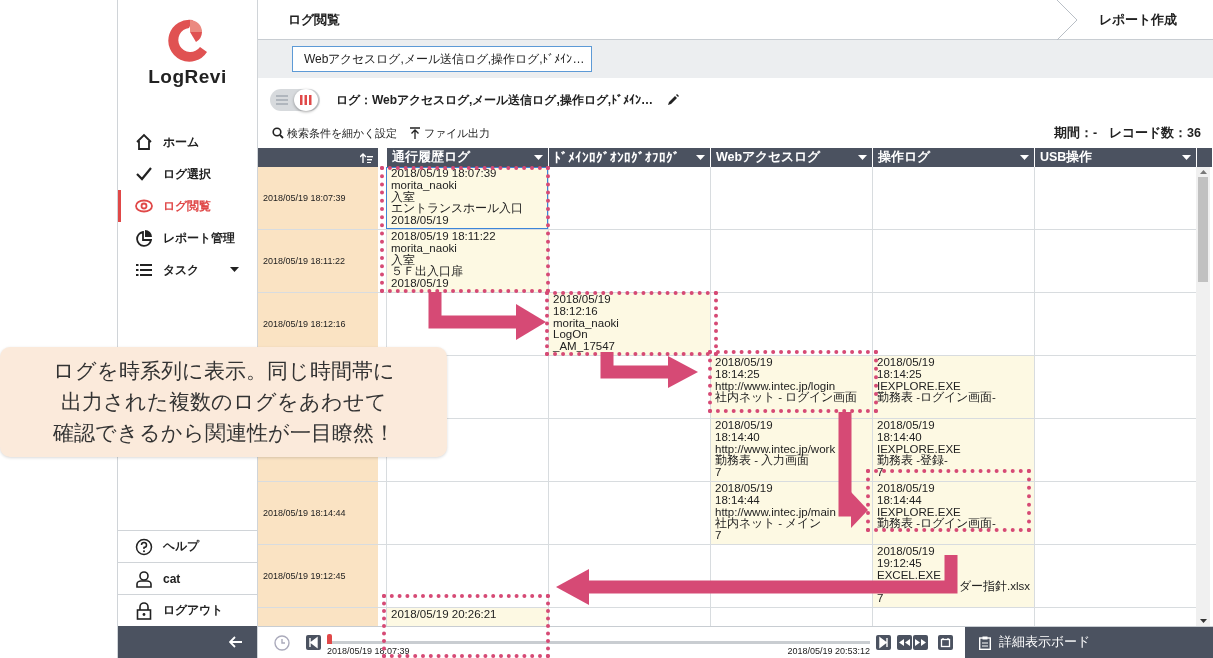  I want to click on help-icon, so click(144, 546).